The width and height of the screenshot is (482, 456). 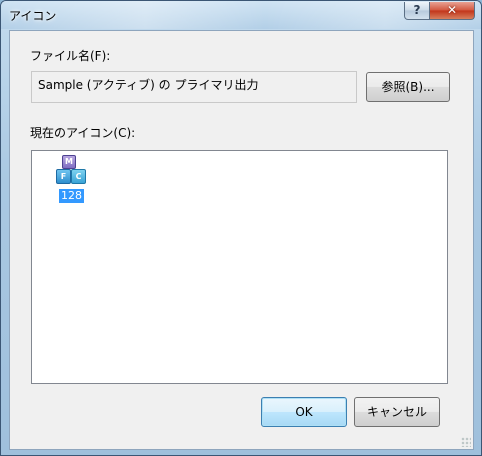 What do you see at coordinates (63, 176) in the screenshot?
I see `cube-icon-left: F` at bounding box center [63, 176].